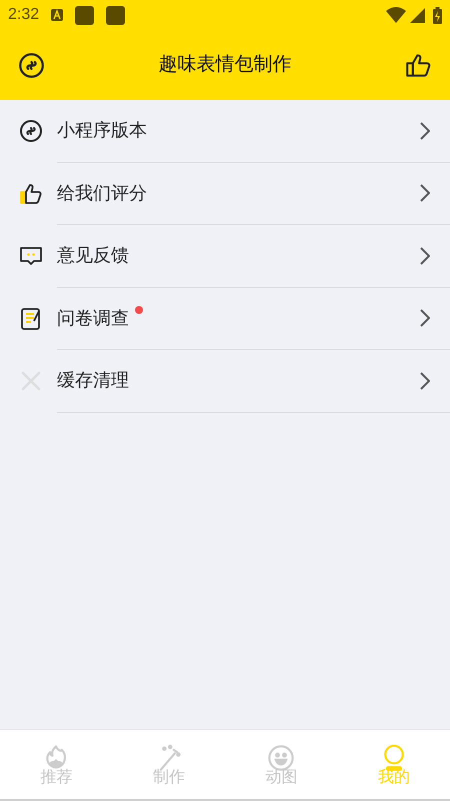  What do you see at coordinates (31, 381) in the screenshot?
I see `cross-icon` at bounding box center [31, 381].